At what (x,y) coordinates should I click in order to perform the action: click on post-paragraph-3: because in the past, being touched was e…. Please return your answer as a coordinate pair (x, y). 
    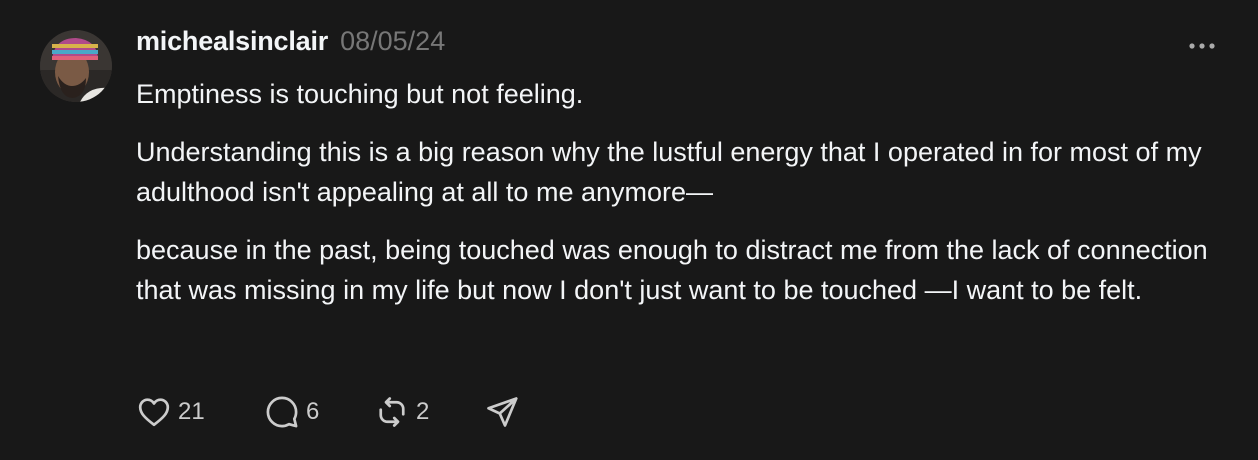
    Looking at the image, I should click on (672, 270).